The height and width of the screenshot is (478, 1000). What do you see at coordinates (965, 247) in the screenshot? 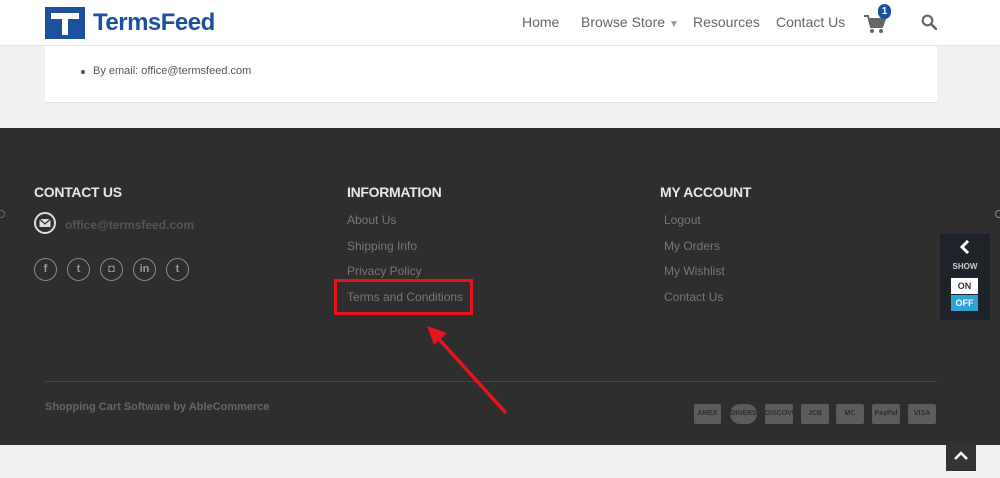
I see `chevron-left-icon` at bounding box center [965, 247].